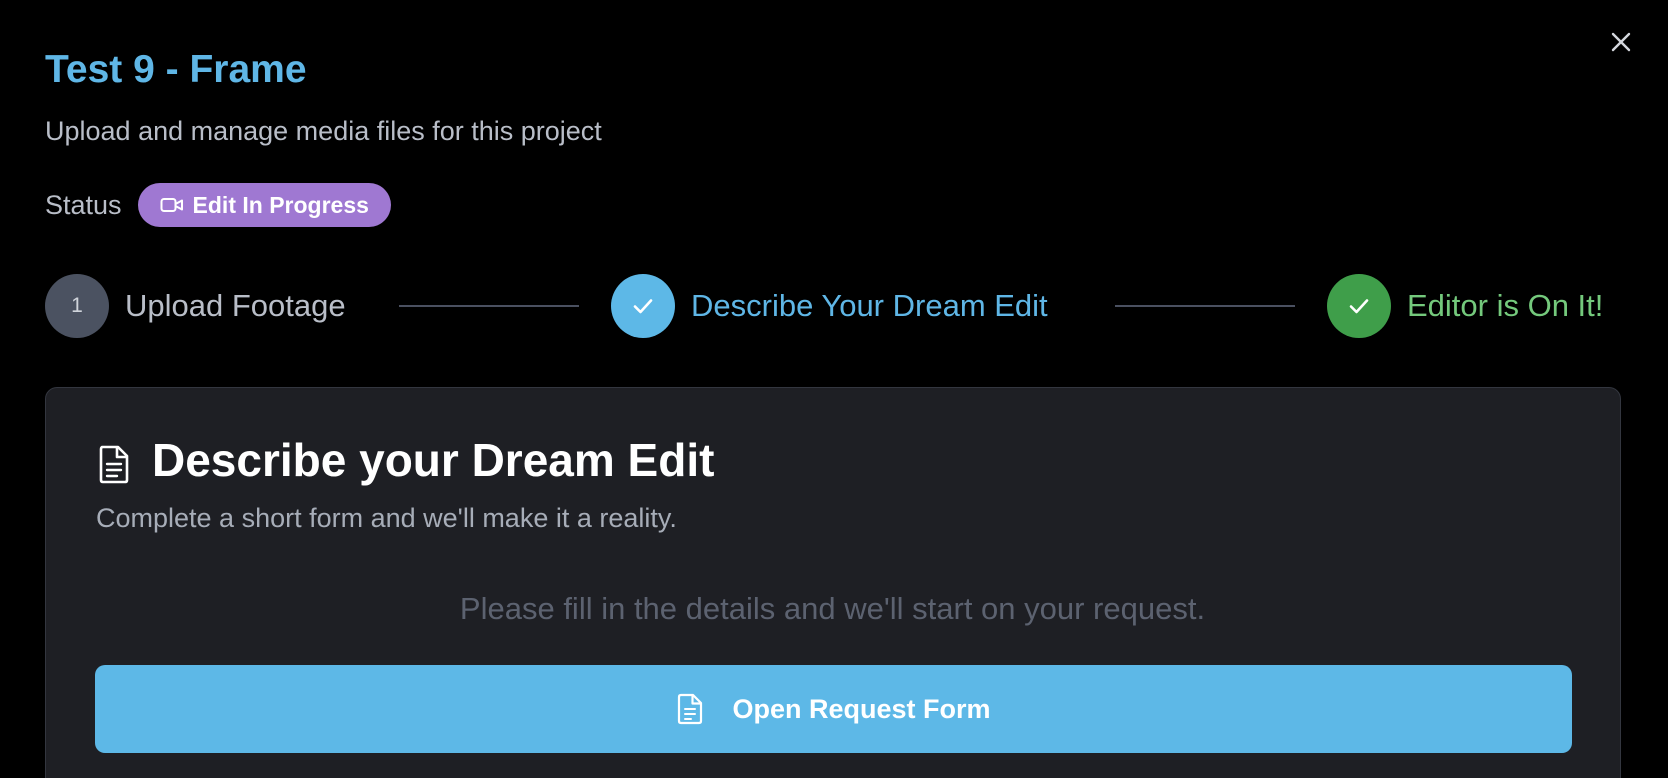  I want to click on modal-title: Test 9 - Frame, so click(176, 69).